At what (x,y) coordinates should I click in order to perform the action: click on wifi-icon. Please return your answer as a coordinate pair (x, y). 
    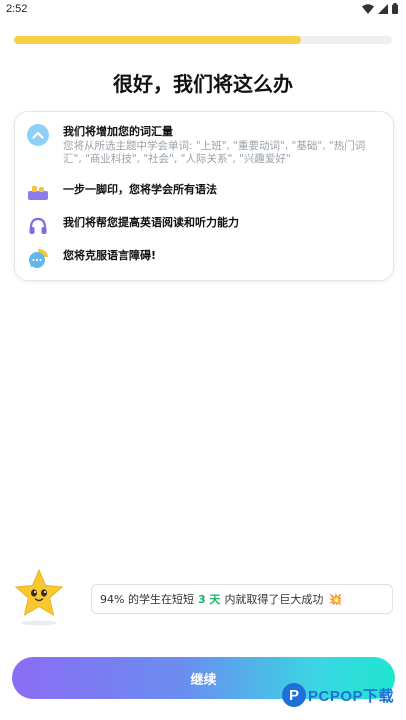
    Looking at the image, I should click on (368, 8).